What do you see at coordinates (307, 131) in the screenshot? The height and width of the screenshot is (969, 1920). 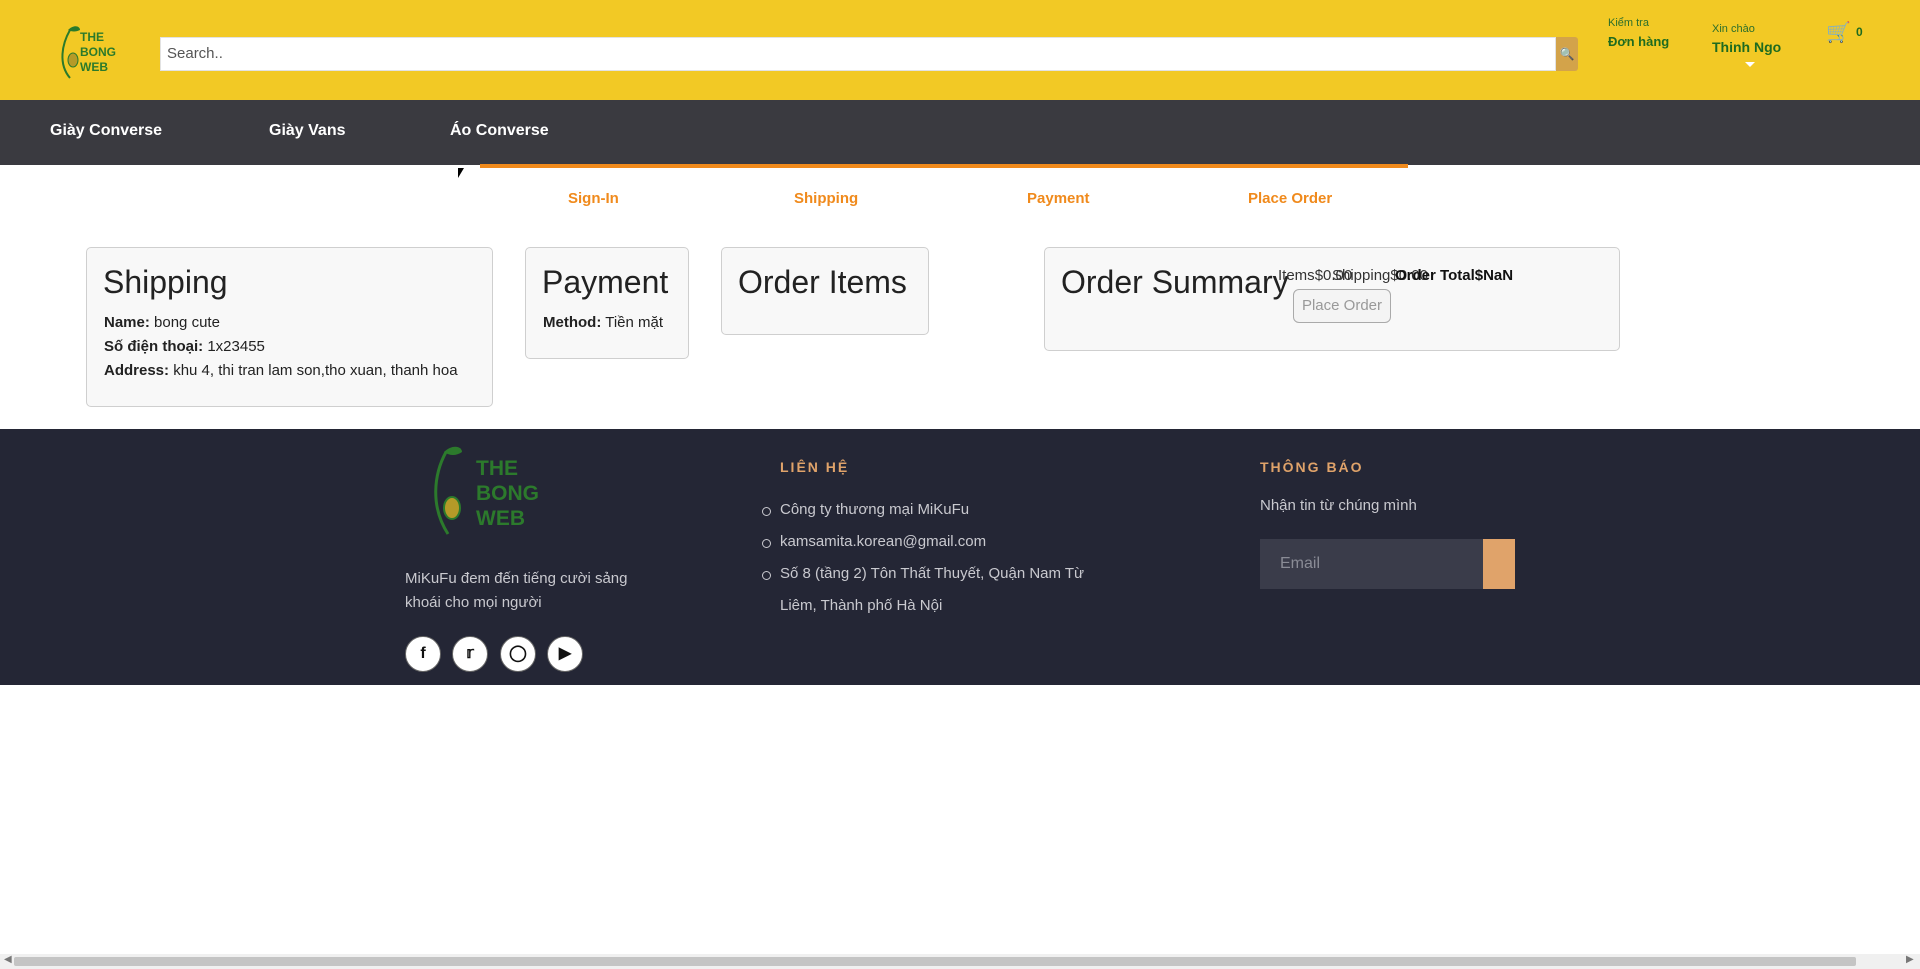 I see `nav-item-giay-vans: Giày Vans` at bounding box center [307, 131].